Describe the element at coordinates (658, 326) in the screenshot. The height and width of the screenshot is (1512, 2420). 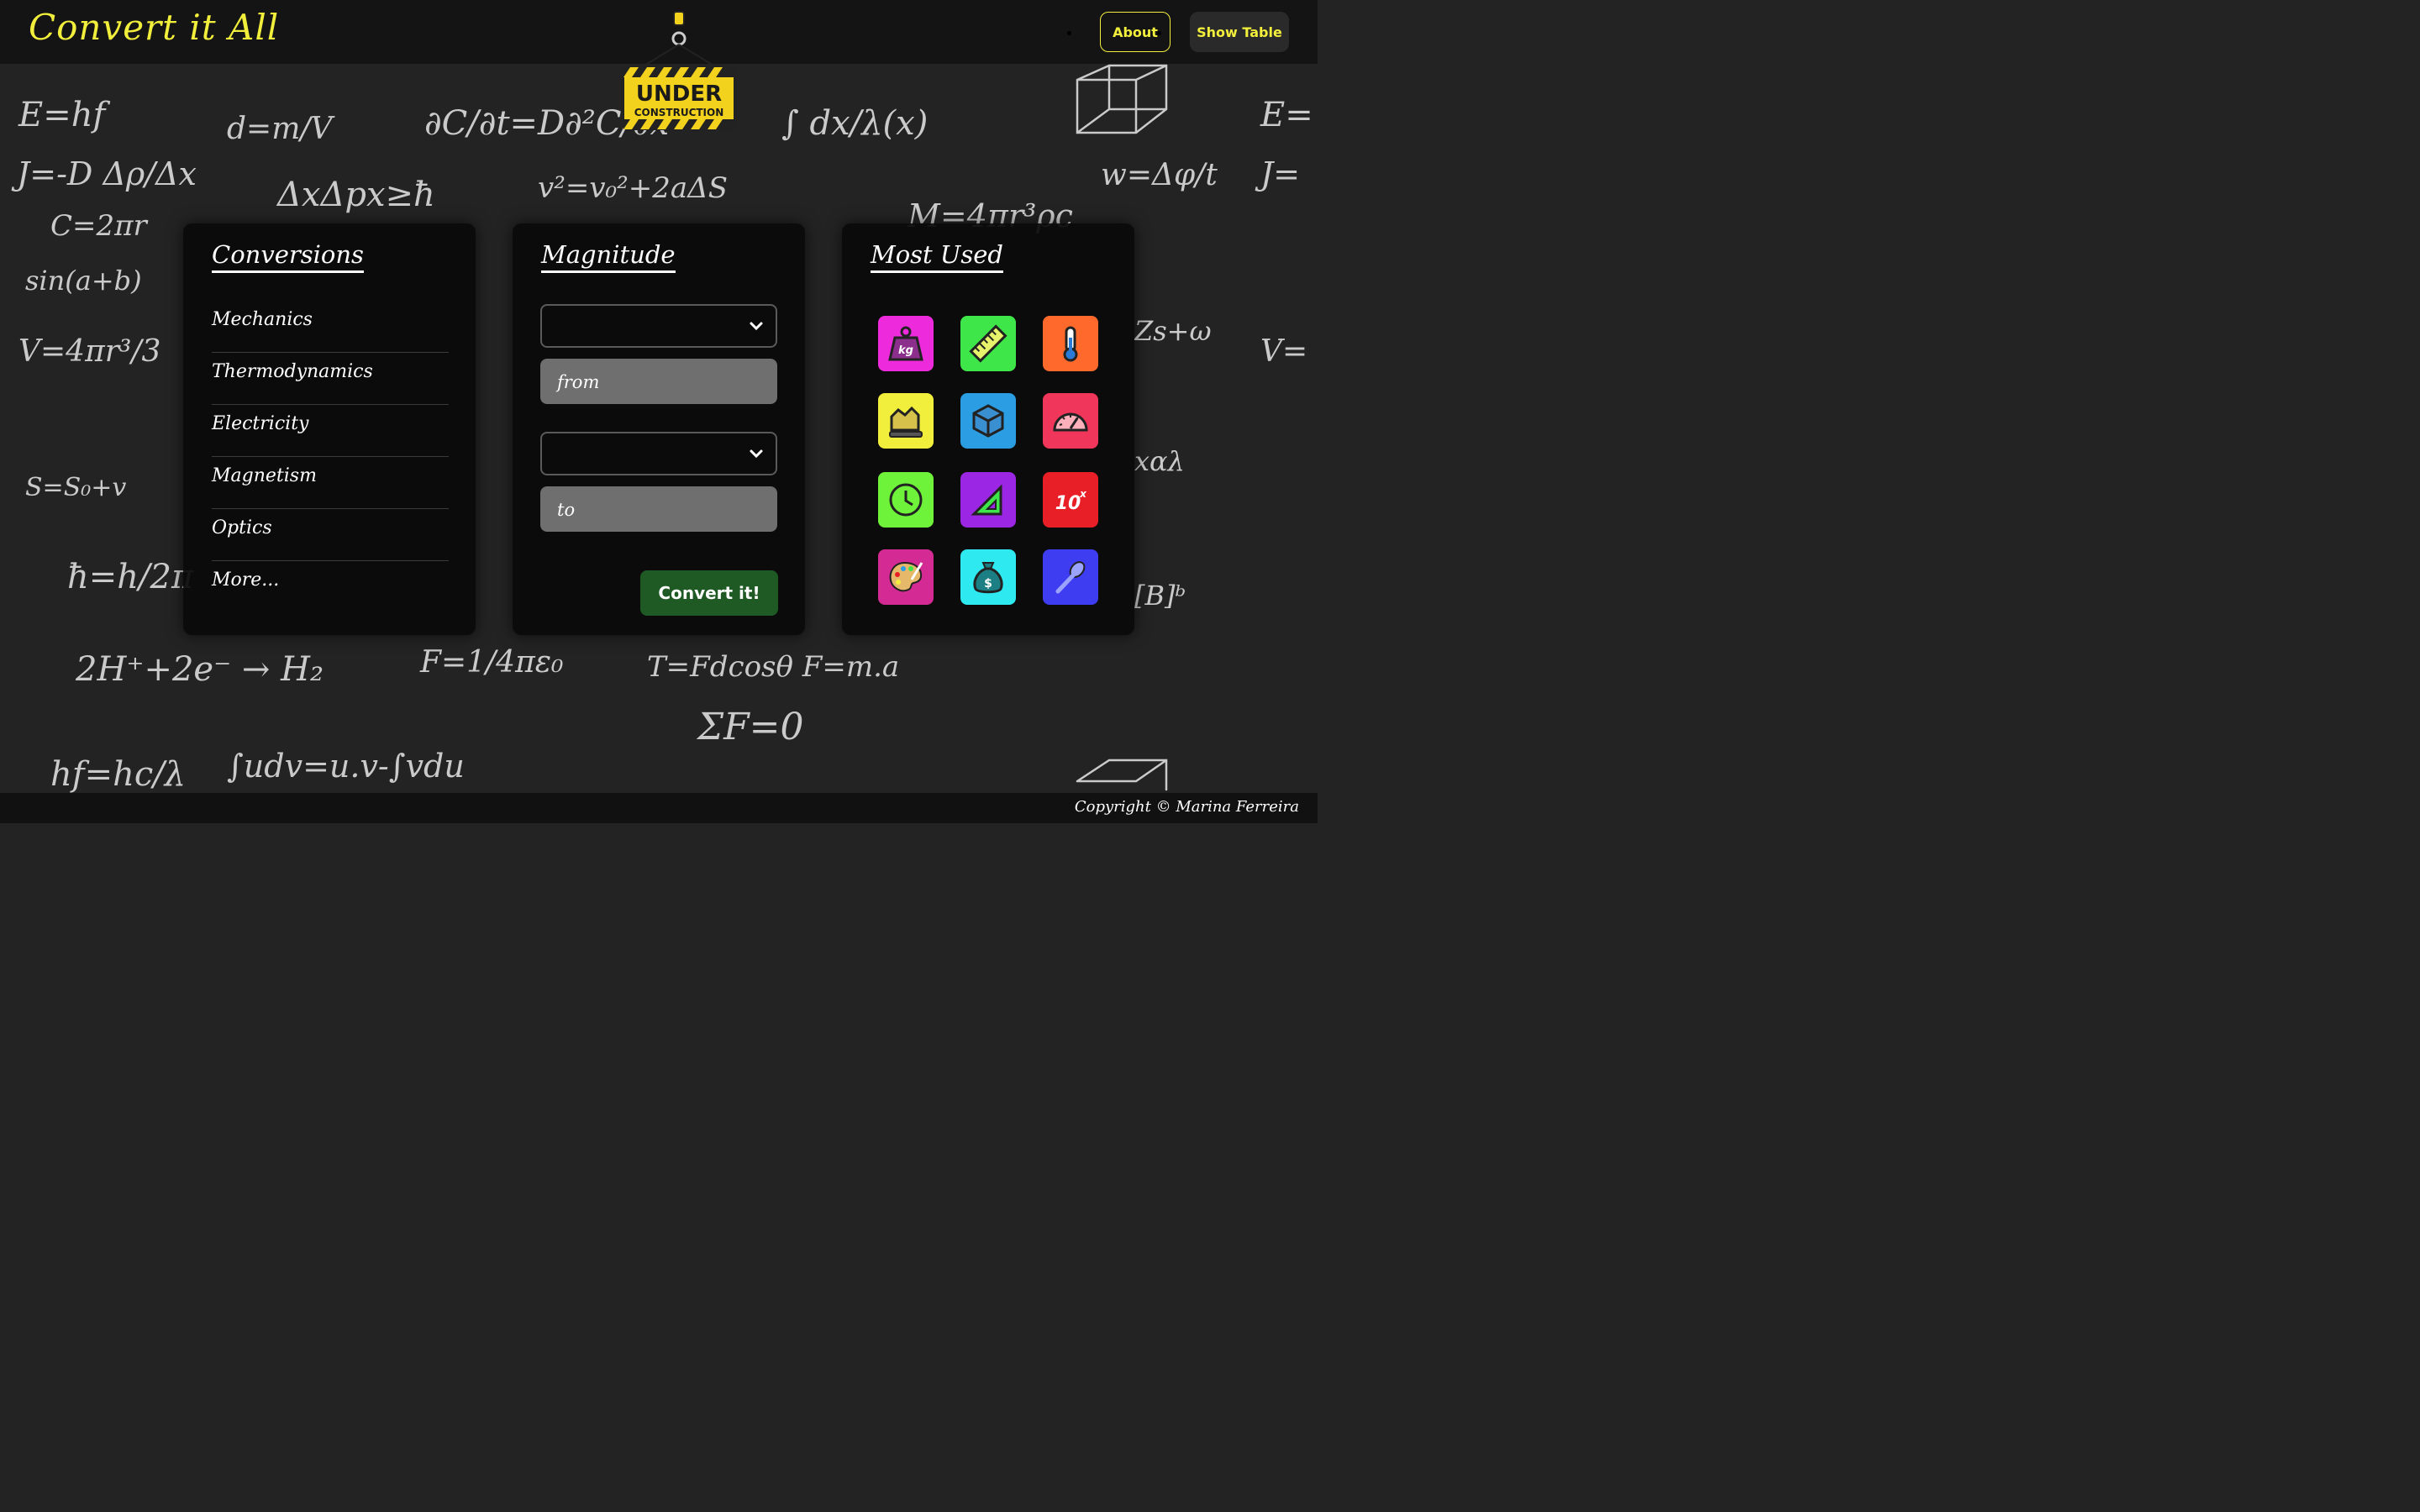
I see `from-unit-select` at that location.